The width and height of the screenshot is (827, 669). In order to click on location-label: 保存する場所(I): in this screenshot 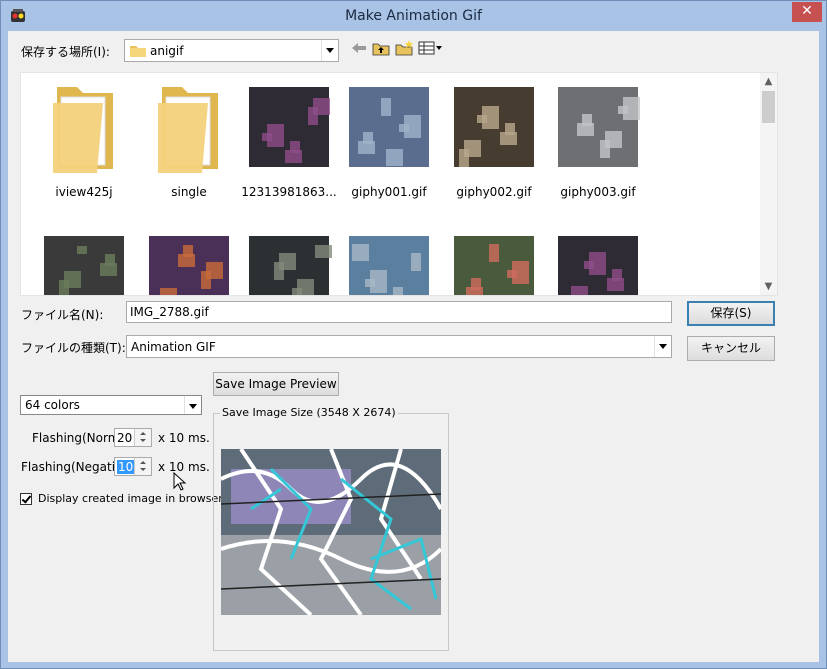, I will do `click(65, 52)`.